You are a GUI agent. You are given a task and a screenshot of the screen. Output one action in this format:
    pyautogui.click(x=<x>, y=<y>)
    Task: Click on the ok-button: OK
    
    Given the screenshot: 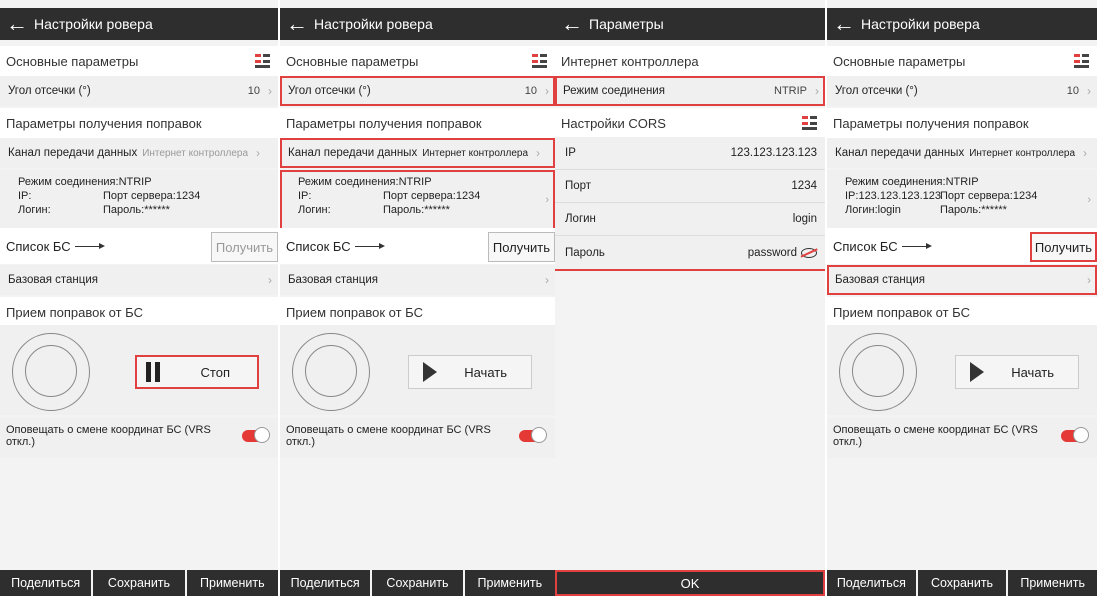 What is the action you would take?
    pyautogui.click(x=690, y=583)
    